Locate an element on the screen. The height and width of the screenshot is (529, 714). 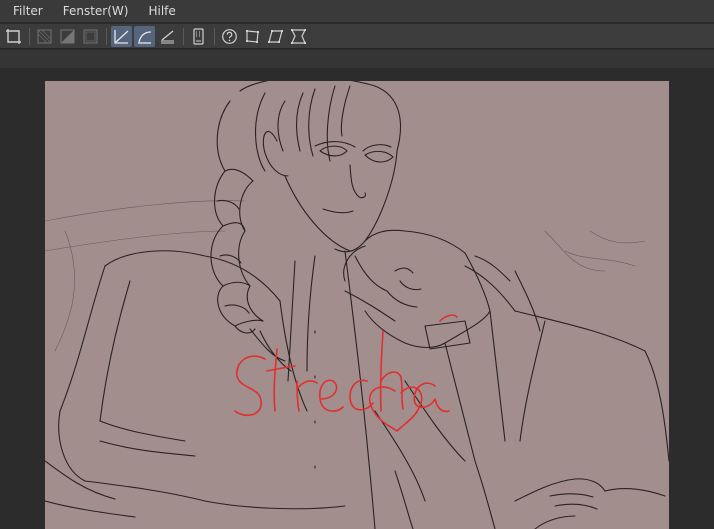
crop-tool-button is located at coordinates (13, 36).